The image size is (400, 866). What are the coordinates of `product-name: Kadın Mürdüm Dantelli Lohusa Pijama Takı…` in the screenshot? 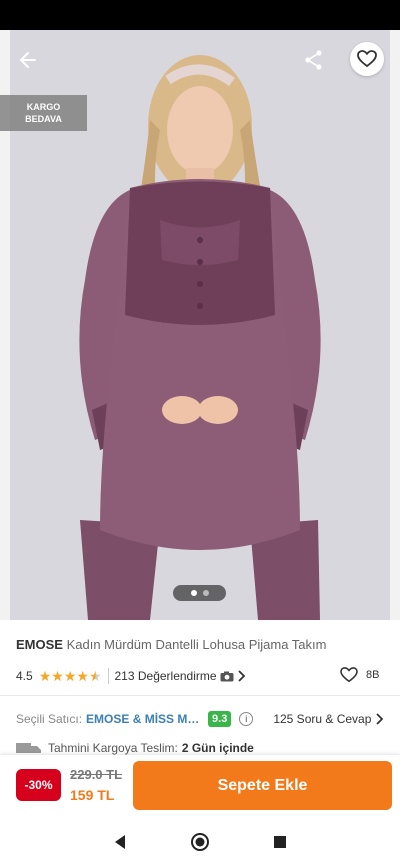 It's located at (196, 644).